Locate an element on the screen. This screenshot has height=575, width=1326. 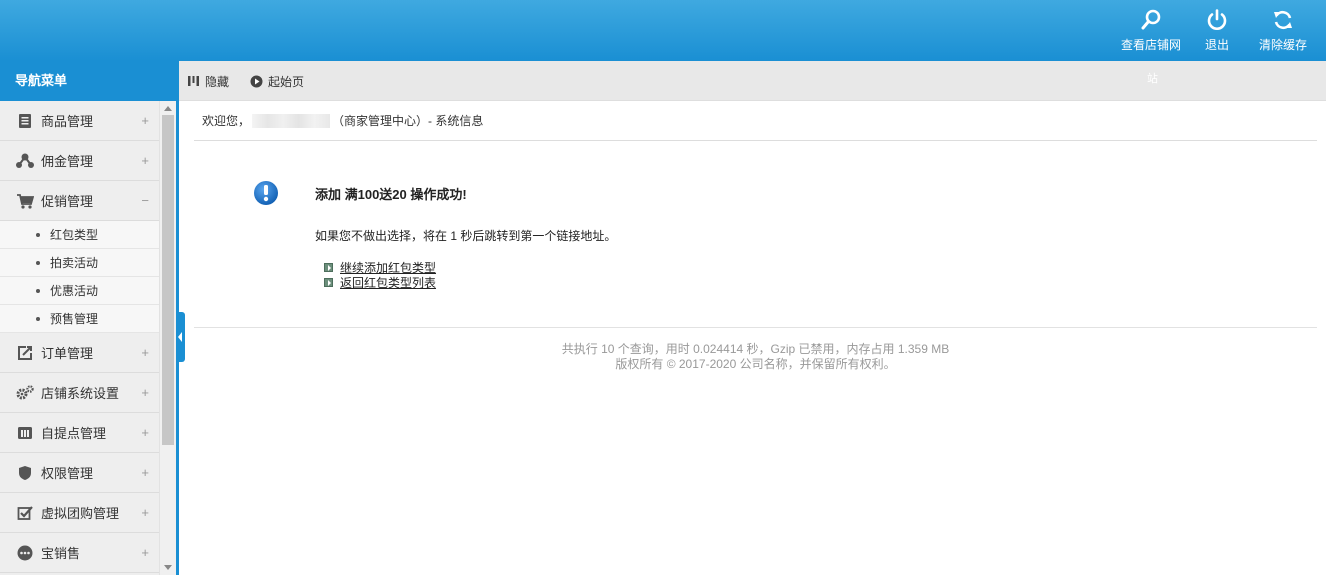
sidebar-subitem-discounts: 优惠活动 is located at coordinates (79, 291).